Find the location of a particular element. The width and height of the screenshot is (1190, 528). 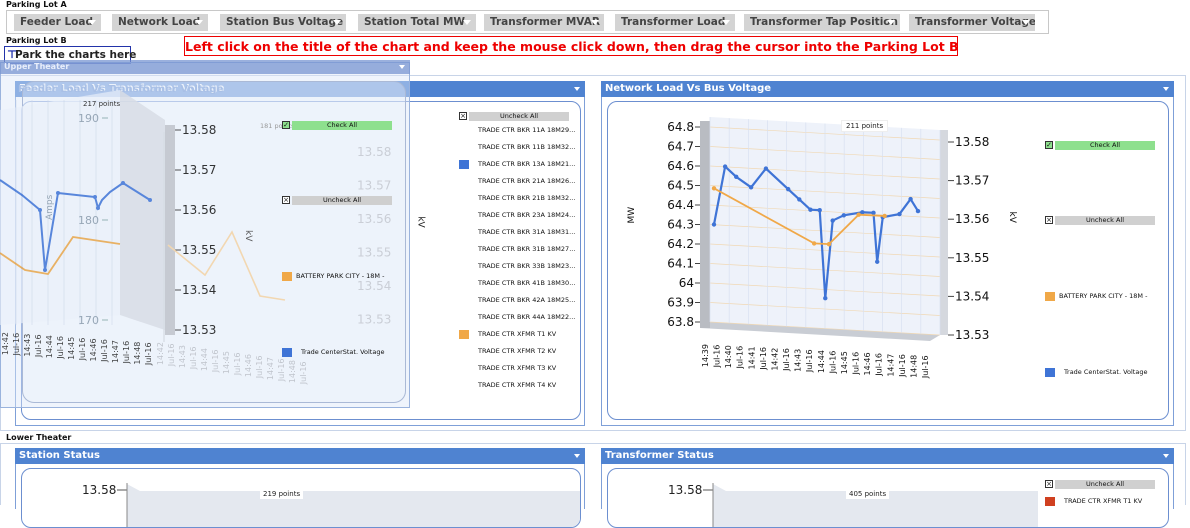

x-tick-label: 14:43 is located at coordinates (798, 360).